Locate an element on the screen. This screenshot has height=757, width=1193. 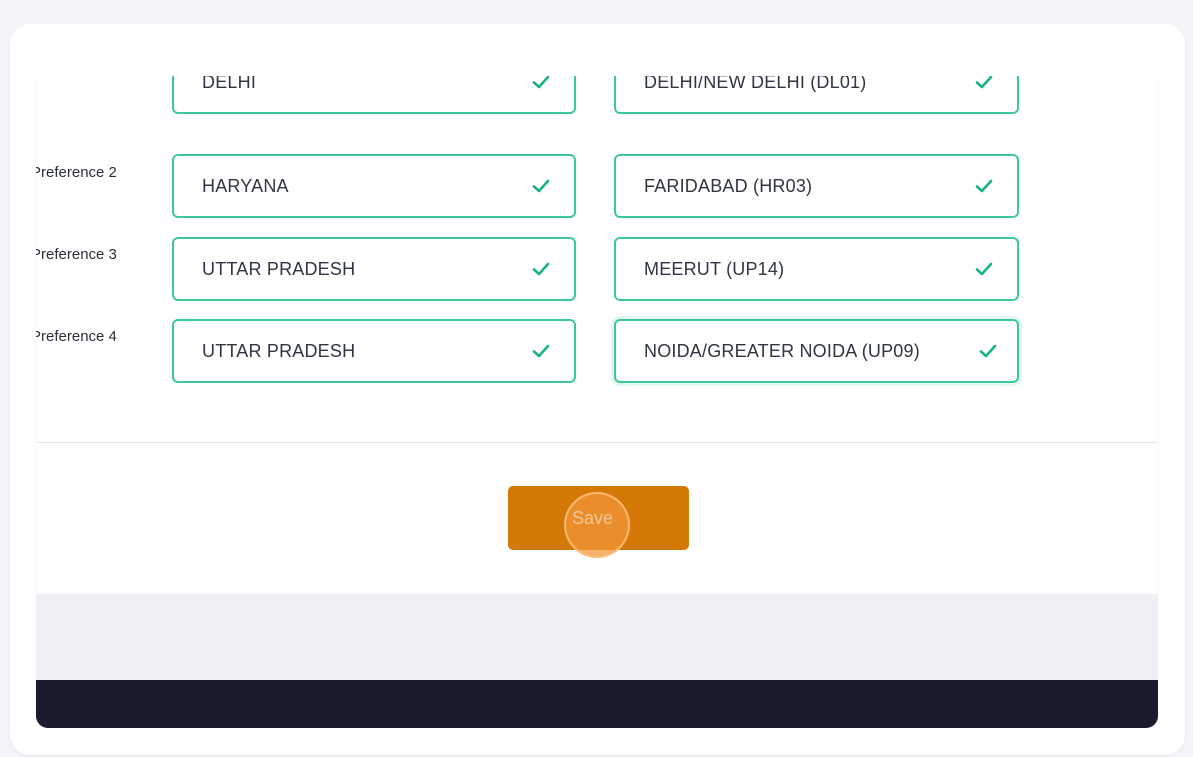
district-select-pref-4: NOIDA/GREATER NOIDA (UP09) is located at coordinates (816, 351).